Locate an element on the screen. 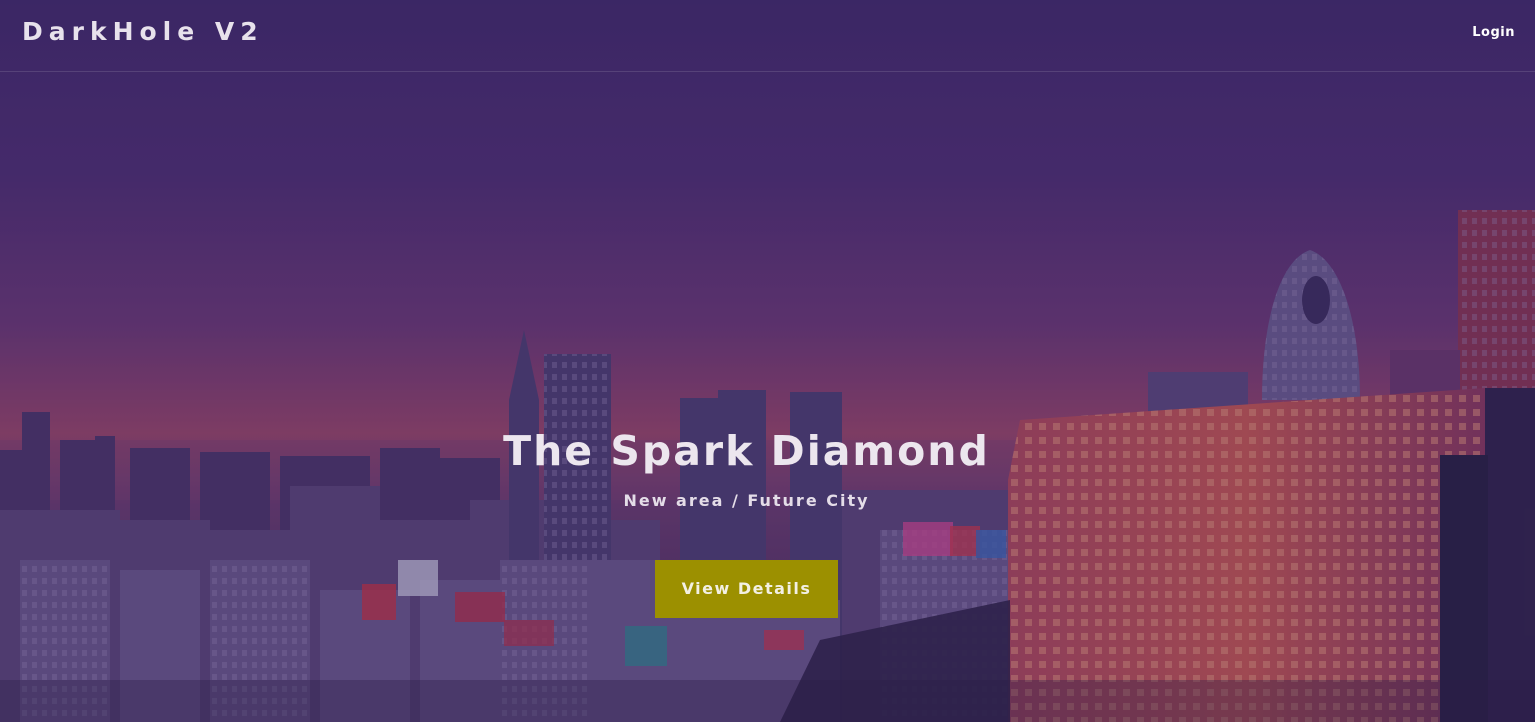  view-details-button: View Details is located at coordinates (746, 589).